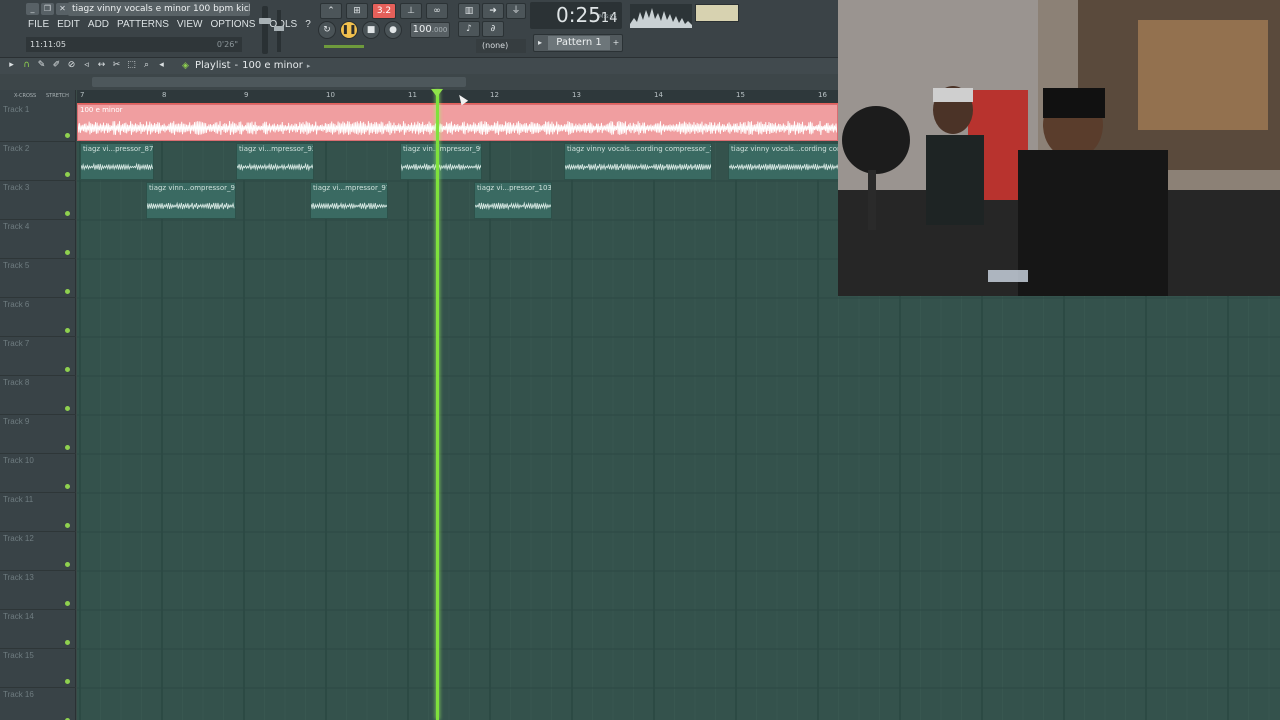 The image size is (1280, 720). What do you see at coordinates (275, 161) in the screenshot?
I see `audio-clip: tiagz vi...mpressor_93` at bounding box center [275, 161].